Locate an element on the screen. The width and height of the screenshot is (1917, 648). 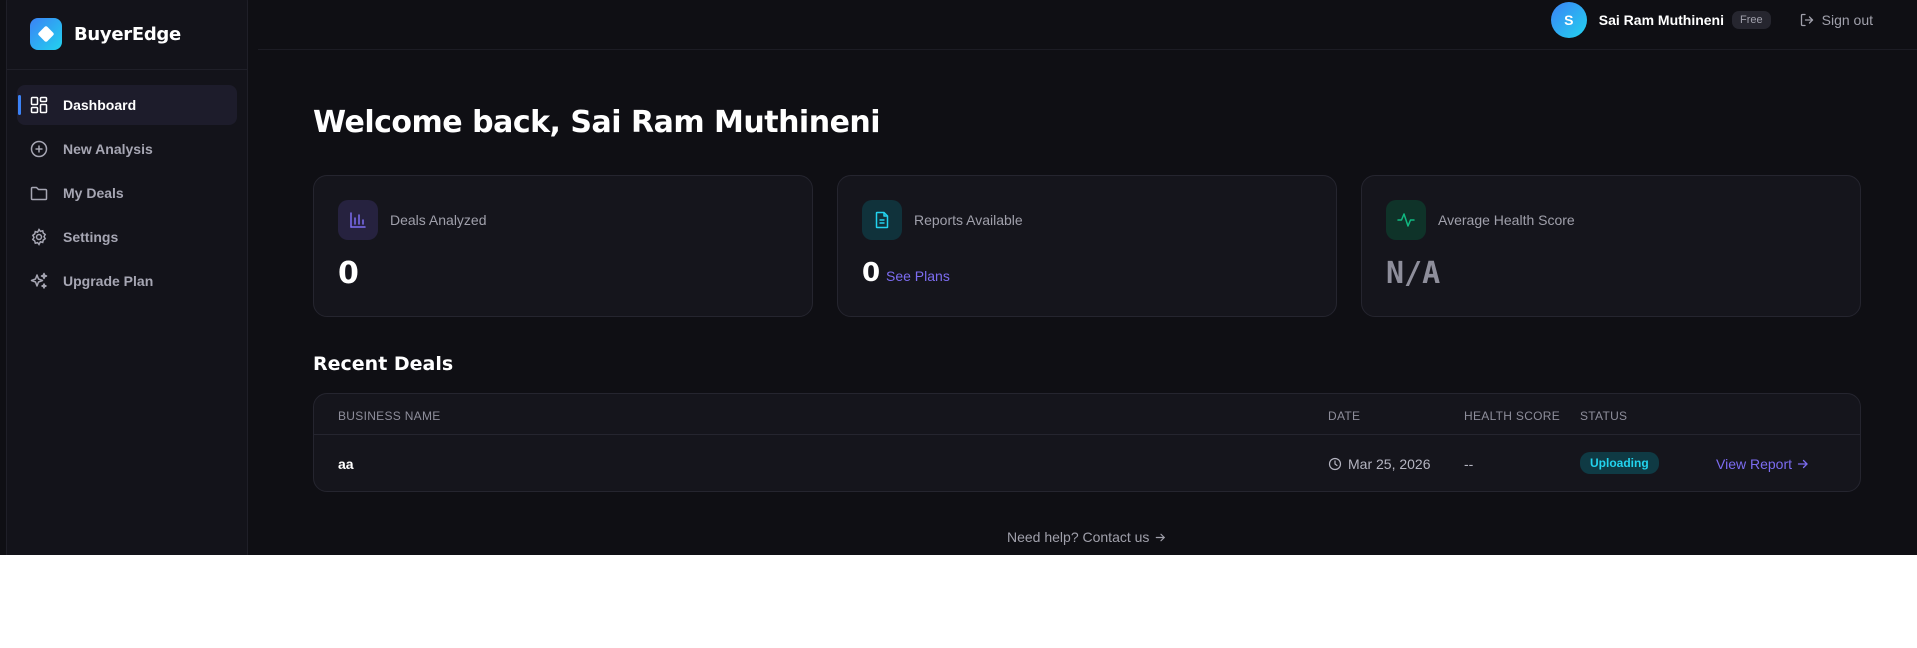
top-header: S Sai Ram Muthineni Free Sign out is located at coordinates (1087, 25).